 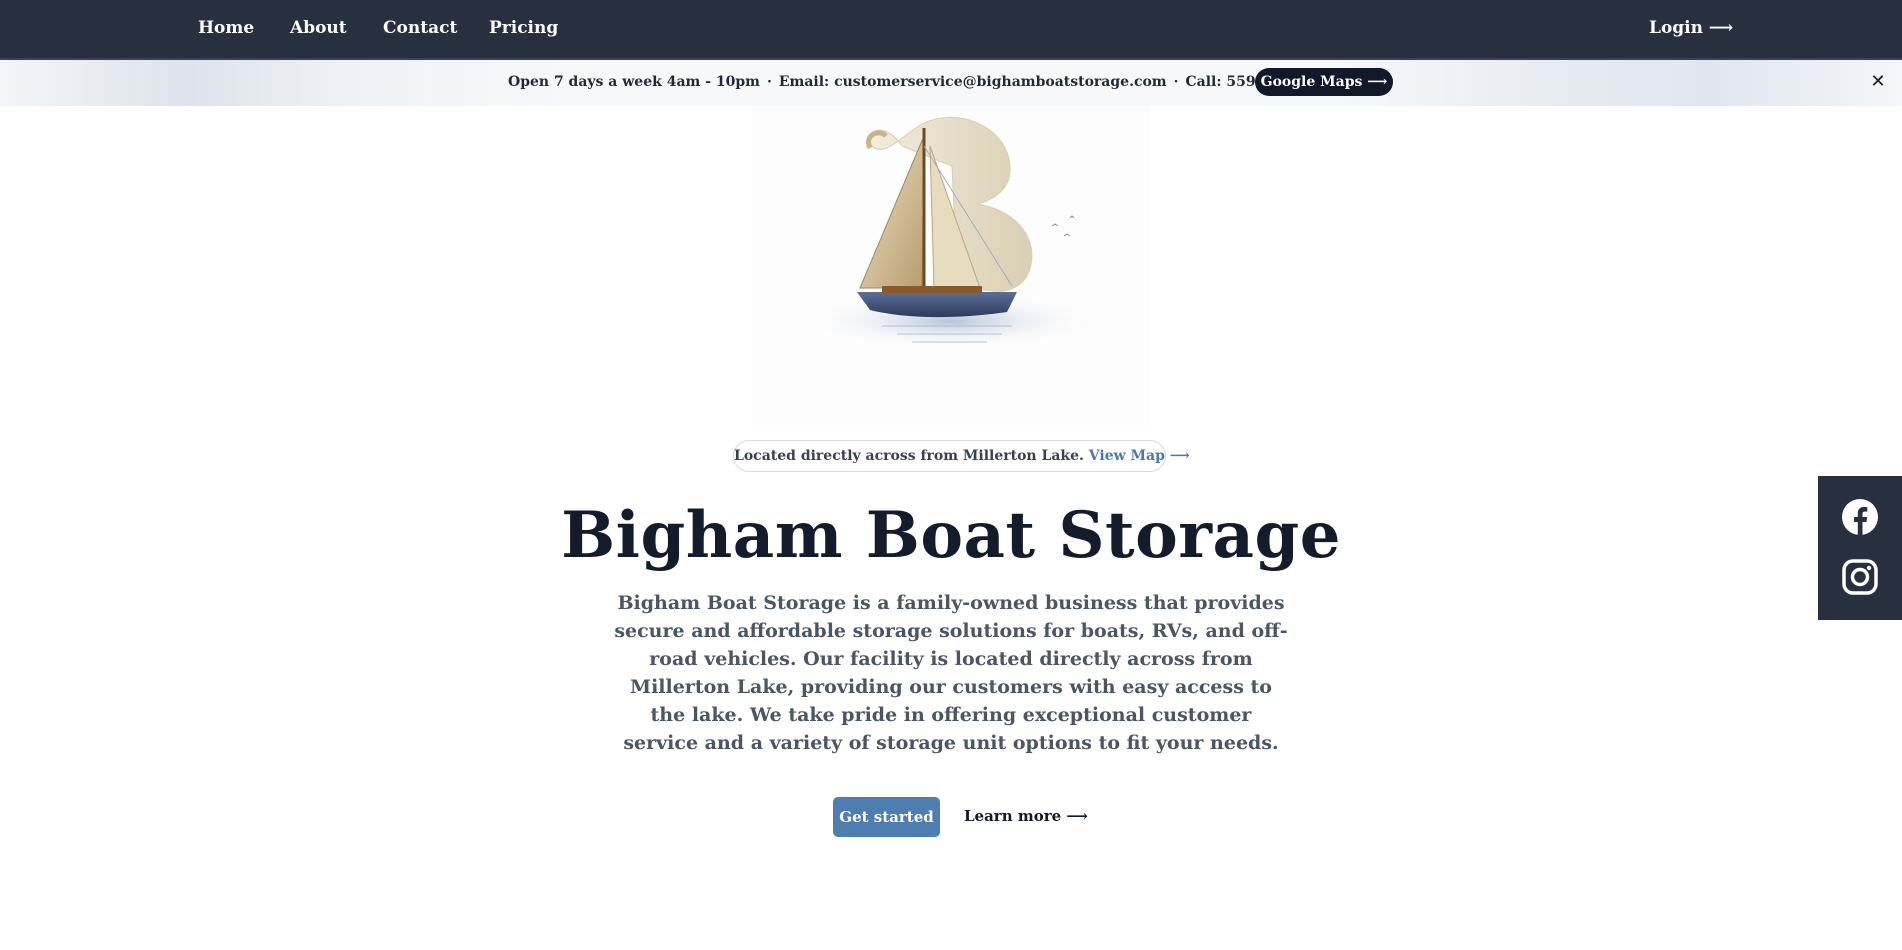 I want to click on login-link: Login ⟶, so click(x=1691, y=28).